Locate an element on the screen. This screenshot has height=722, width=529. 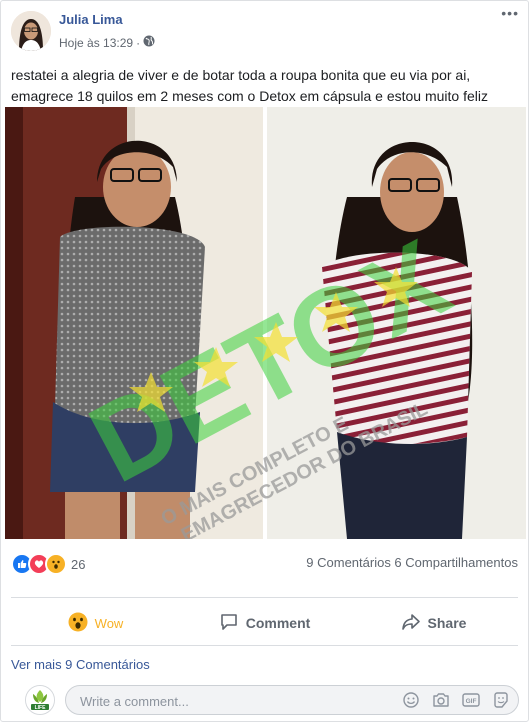
emoji-icon is located at coordinates (411, 700).